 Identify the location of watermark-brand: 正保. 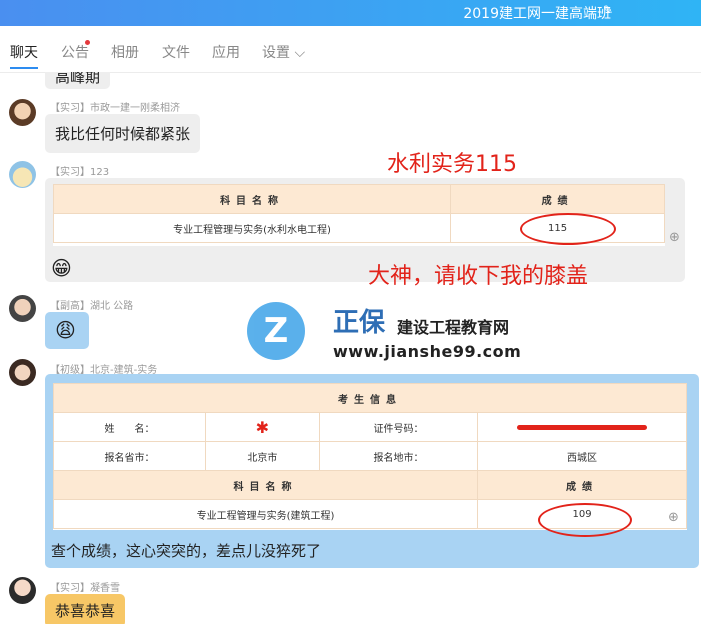
(359, 323).